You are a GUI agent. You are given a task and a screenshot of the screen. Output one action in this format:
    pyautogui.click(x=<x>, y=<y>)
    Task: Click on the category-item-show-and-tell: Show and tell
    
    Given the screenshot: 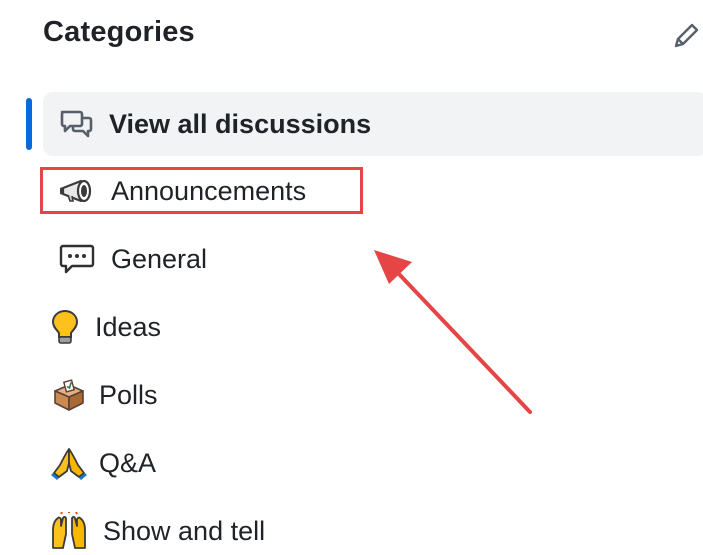 What is the action you would take?
    pyautogui.click(x=154, y=527)
    